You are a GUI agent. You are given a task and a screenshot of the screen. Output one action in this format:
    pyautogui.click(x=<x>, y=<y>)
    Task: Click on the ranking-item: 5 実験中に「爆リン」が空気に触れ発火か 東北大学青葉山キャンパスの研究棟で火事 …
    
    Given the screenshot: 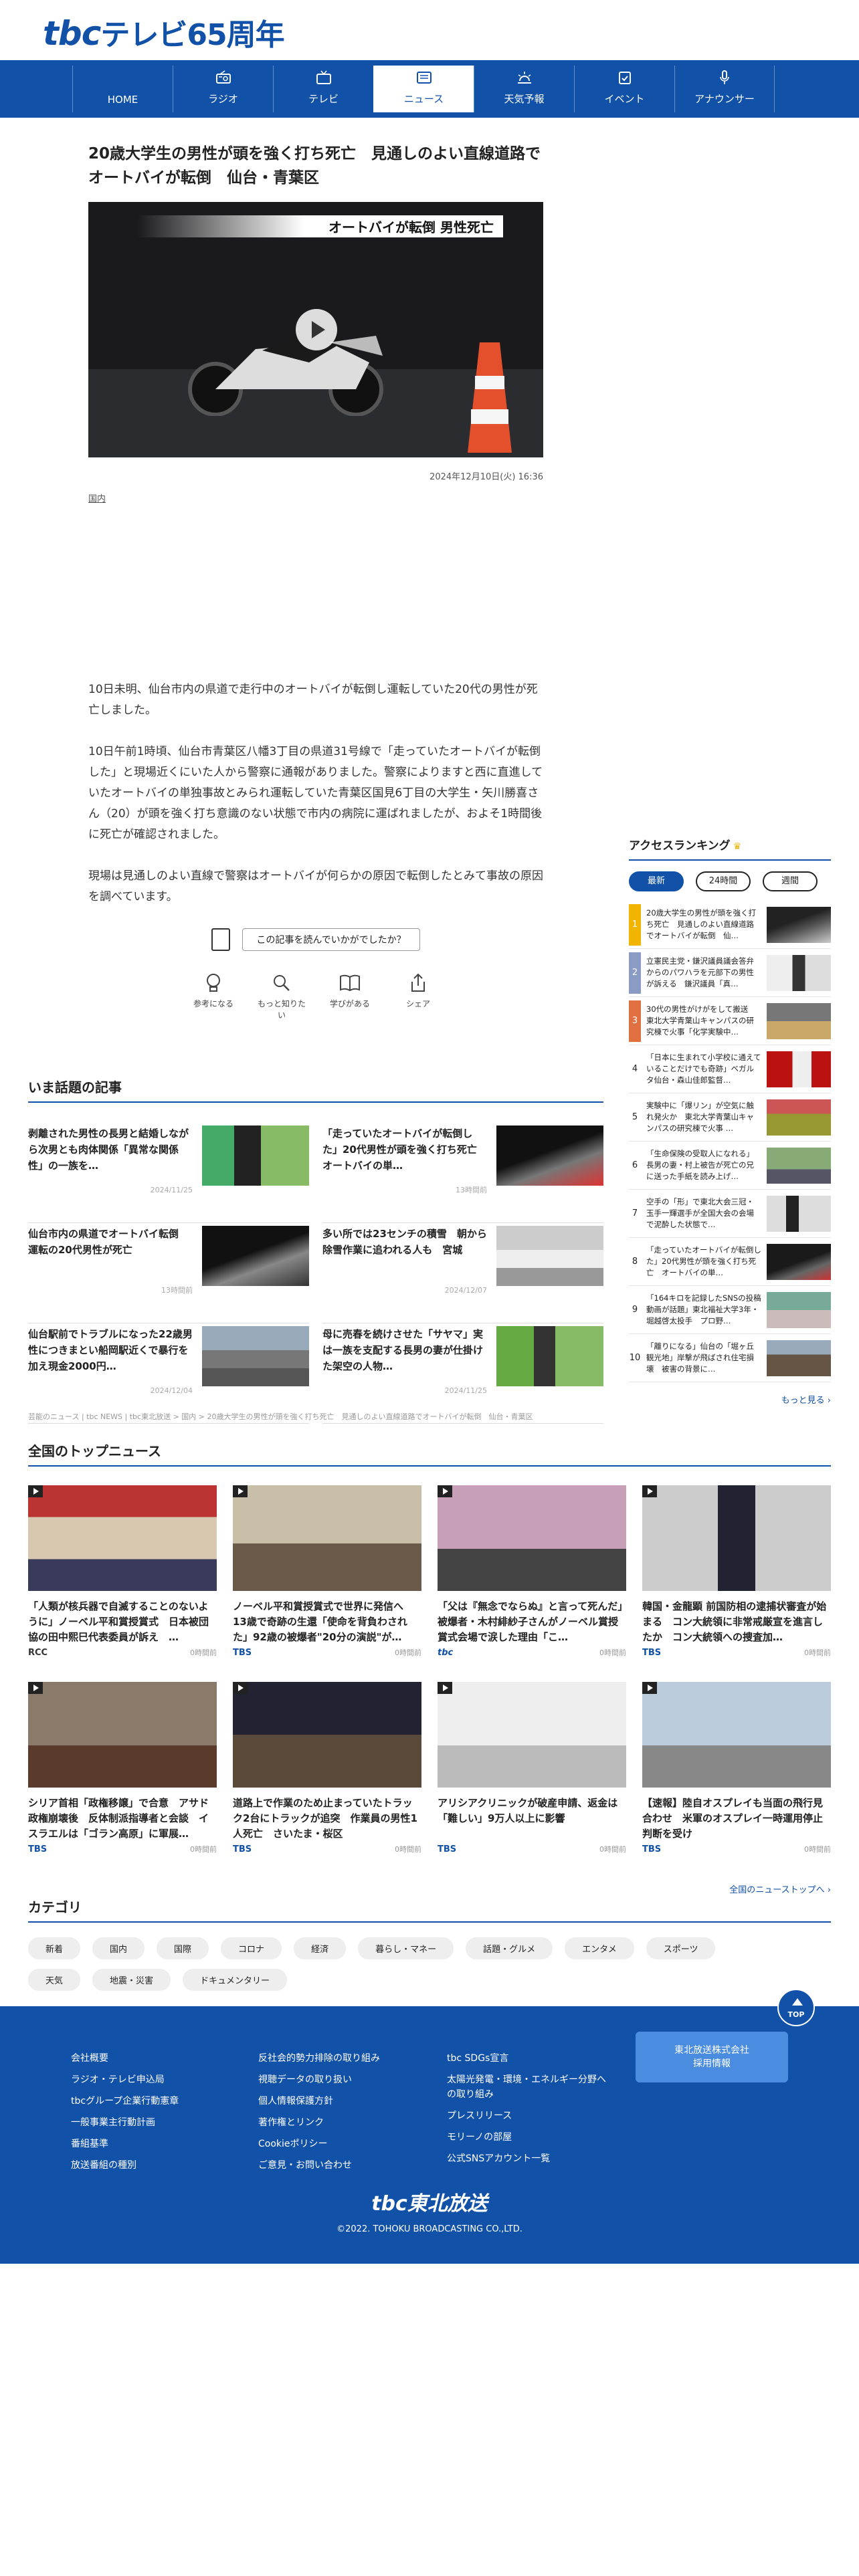 What is the action you would take?
    pyautogui.click(x=730, y=1117)
    